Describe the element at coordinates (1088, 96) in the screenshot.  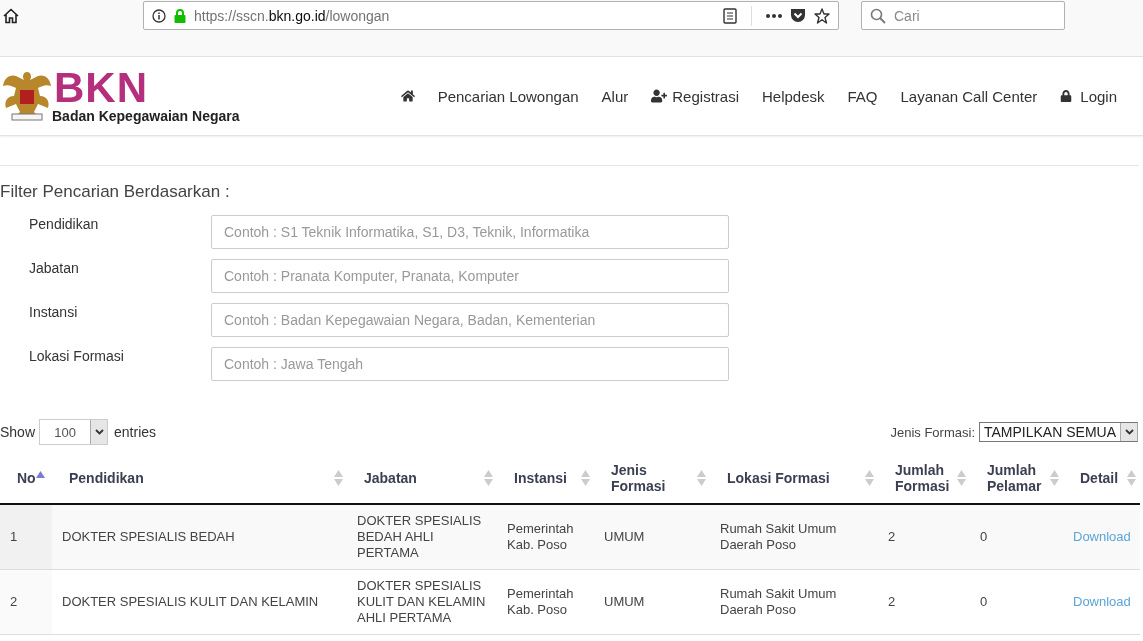
I see `nav-link: Login` at that location.